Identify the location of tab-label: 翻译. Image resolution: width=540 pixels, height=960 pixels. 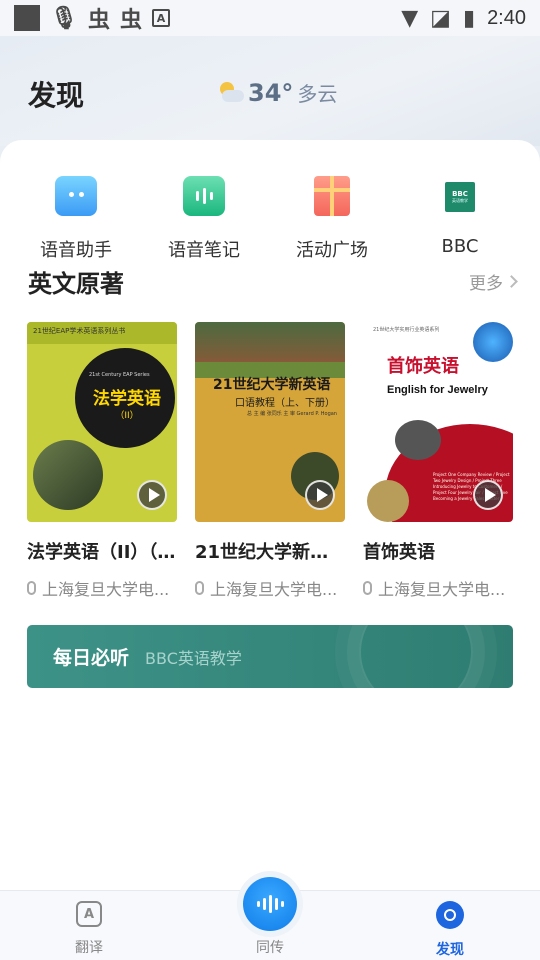
(89, 948).